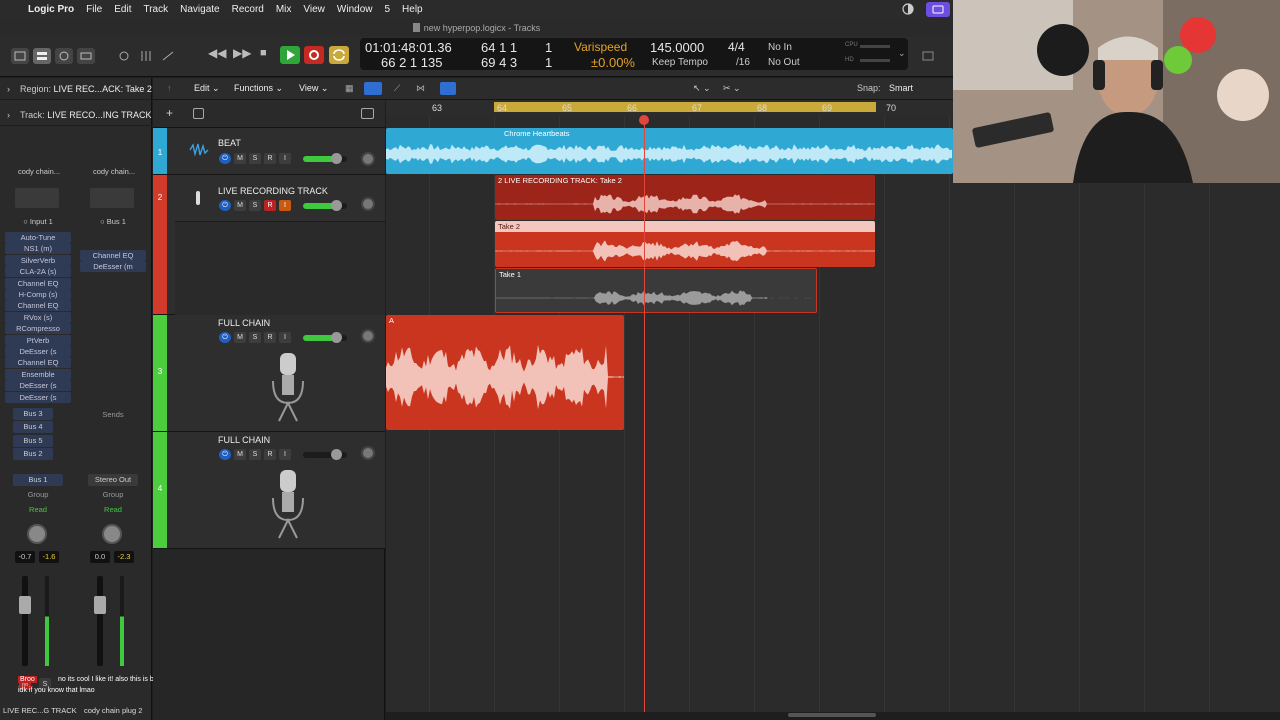 The width and height of the screenshot is (1280, 720). What do you see at coordinates (313, 88) in the screenshot?
I see `view-menu: View ⌄` at bounding box center [313, 88].